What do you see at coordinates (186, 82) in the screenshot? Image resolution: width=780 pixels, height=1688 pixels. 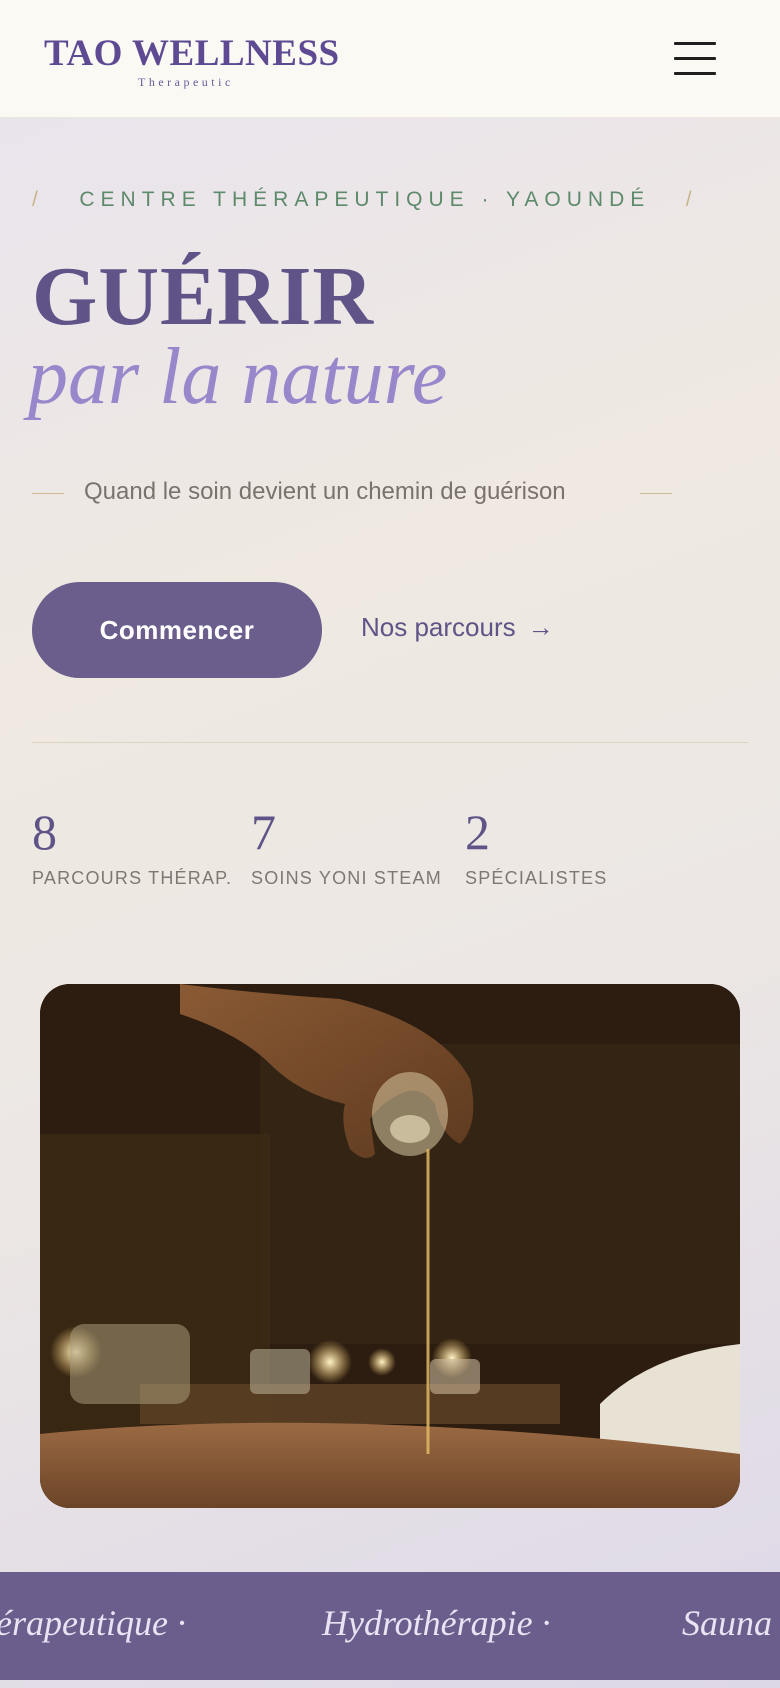 I see `logo-subtitle: Therapeutic` at bounding box center [186, 82].